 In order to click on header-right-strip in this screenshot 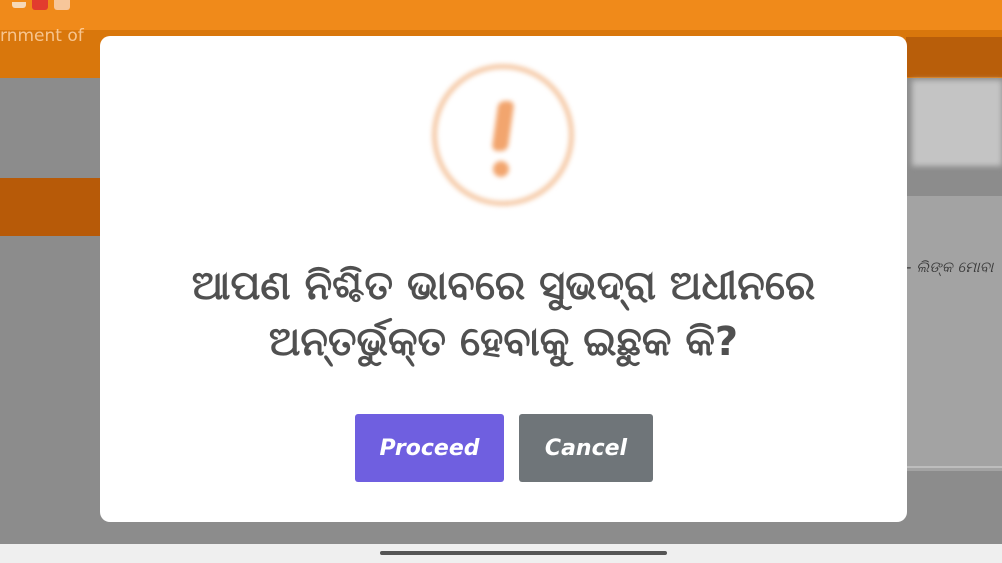, I will do `click(954, 57)`.